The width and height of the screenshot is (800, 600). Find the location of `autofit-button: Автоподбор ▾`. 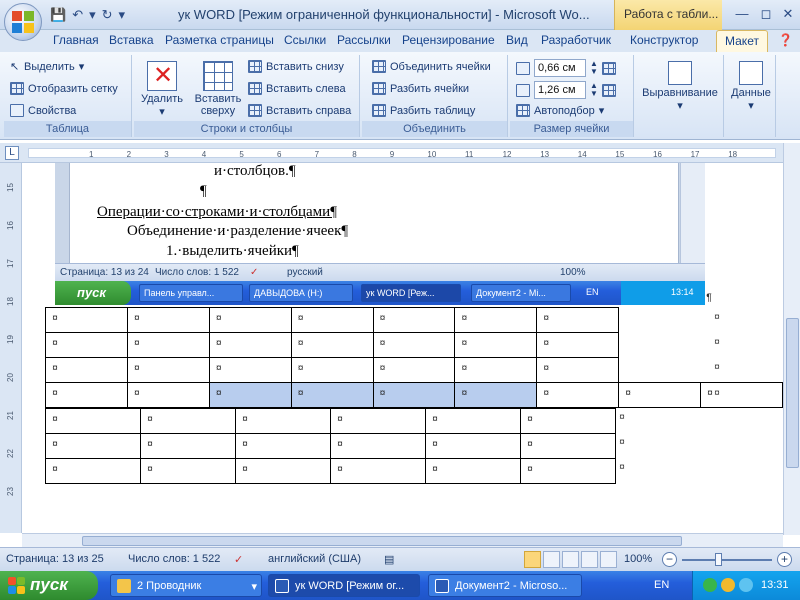

autofit-button: Автоподбор ▾ is located at coordinates (560, 110).